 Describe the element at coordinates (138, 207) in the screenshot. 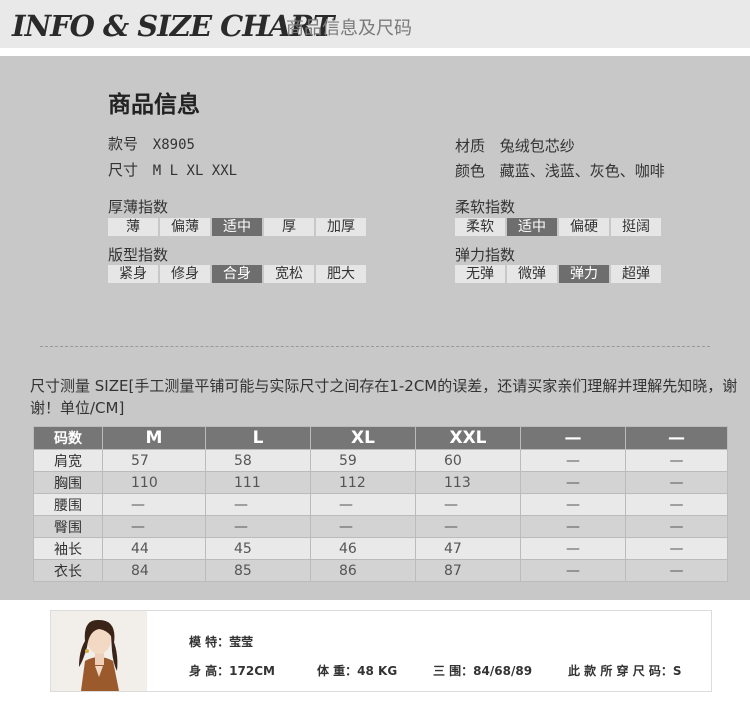

I see `thickness-index-label: 厚薄指数` at that location.